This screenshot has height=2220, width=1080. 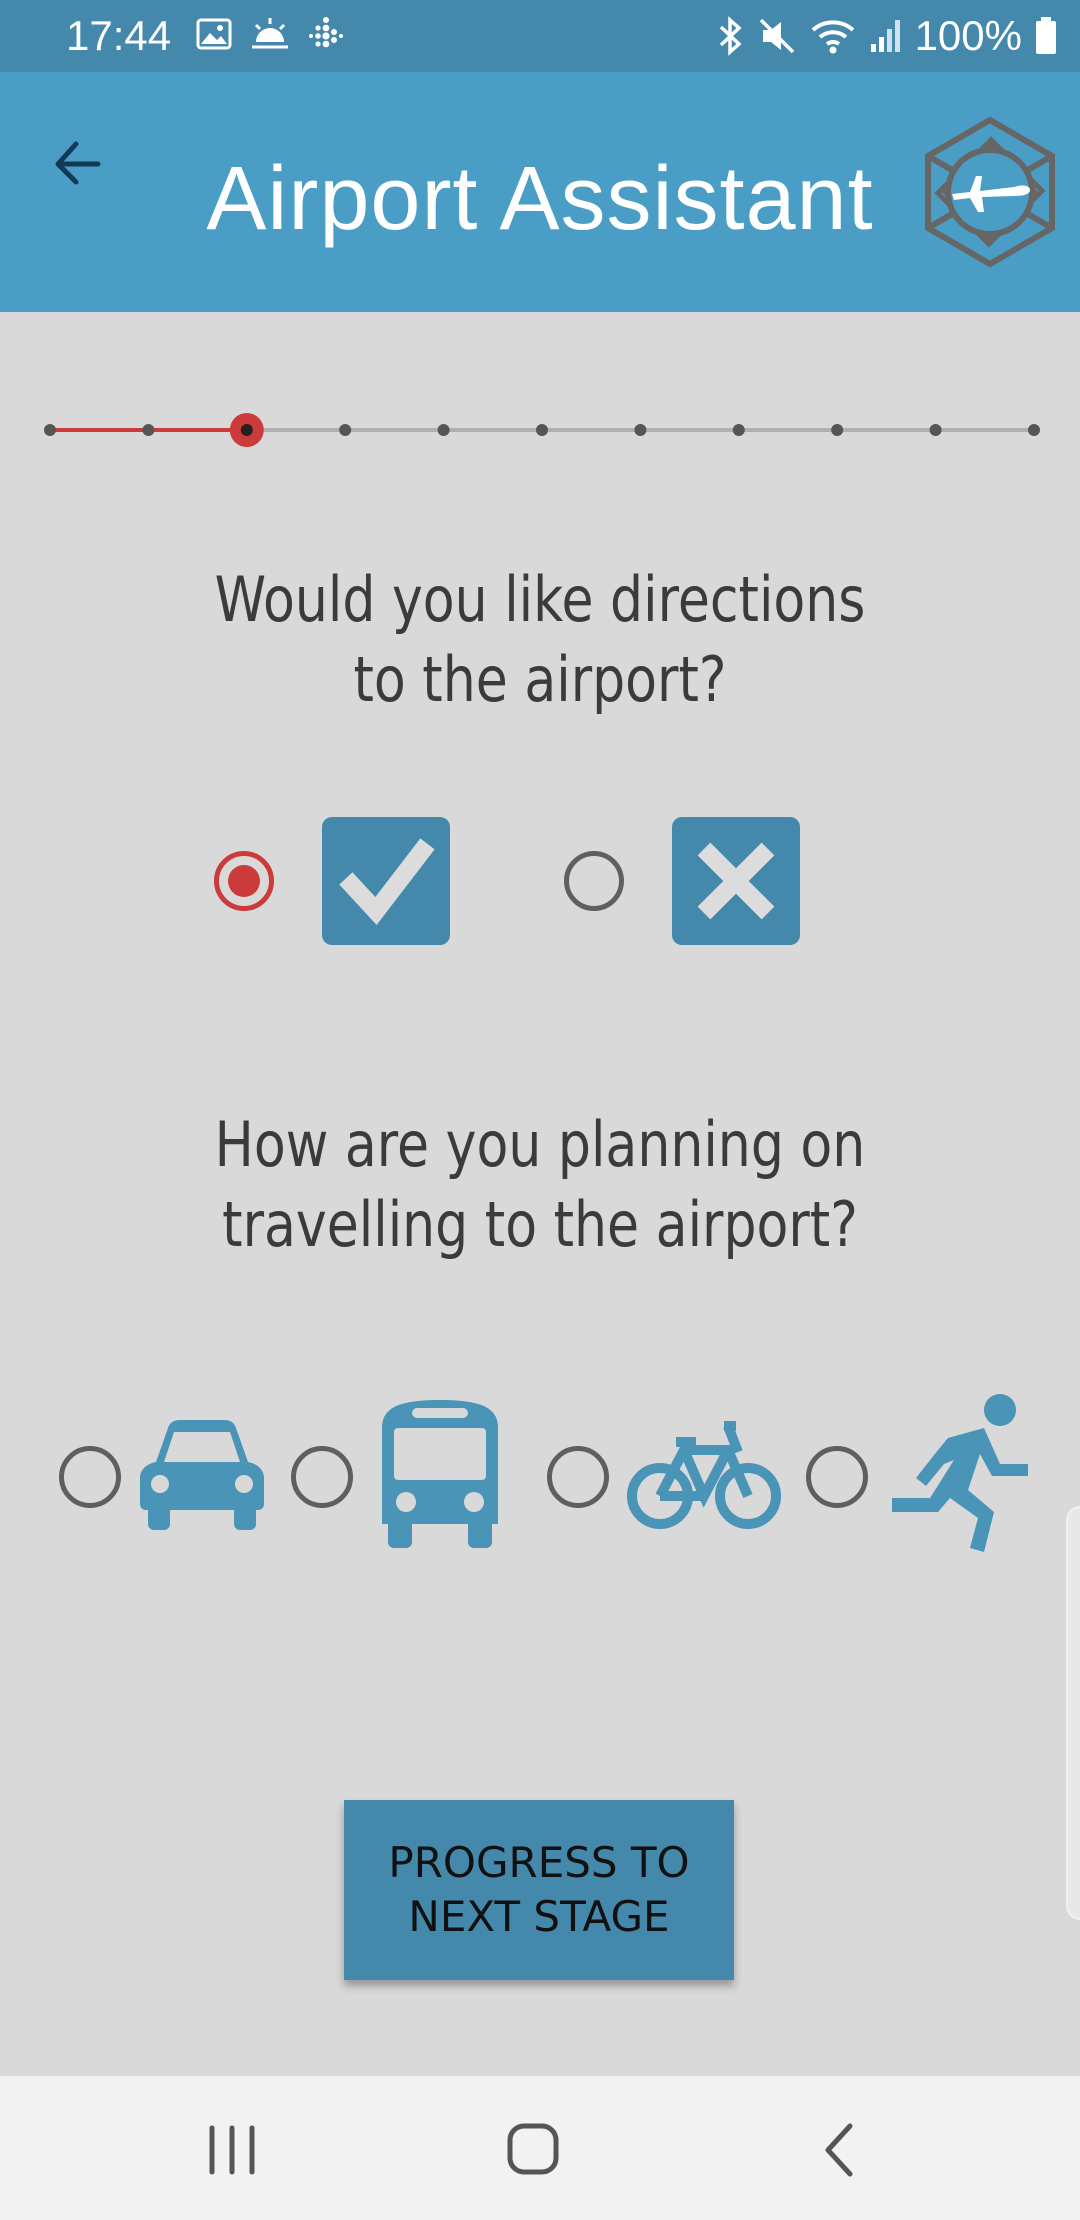 I want to click on image-icon, so click(x=214, y=34).